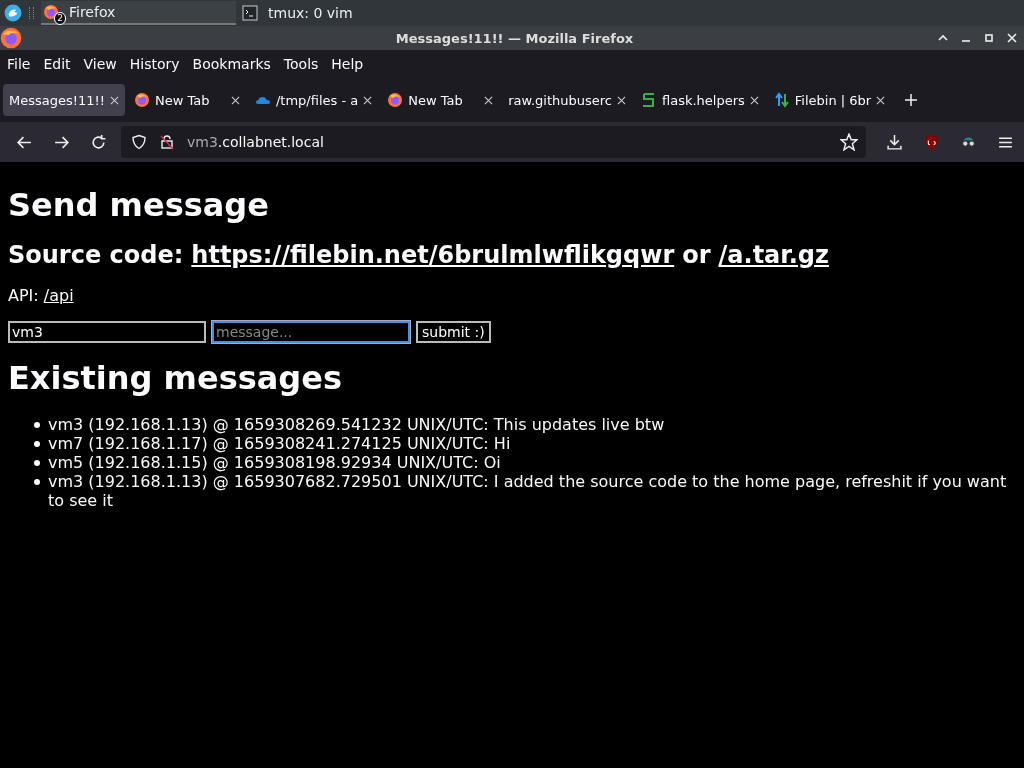 The height and width of the screenshot is (768, 1024). Describe the element at coordinates (139, 205) in the screenshot. I see `page-heading: Send message` at that location.